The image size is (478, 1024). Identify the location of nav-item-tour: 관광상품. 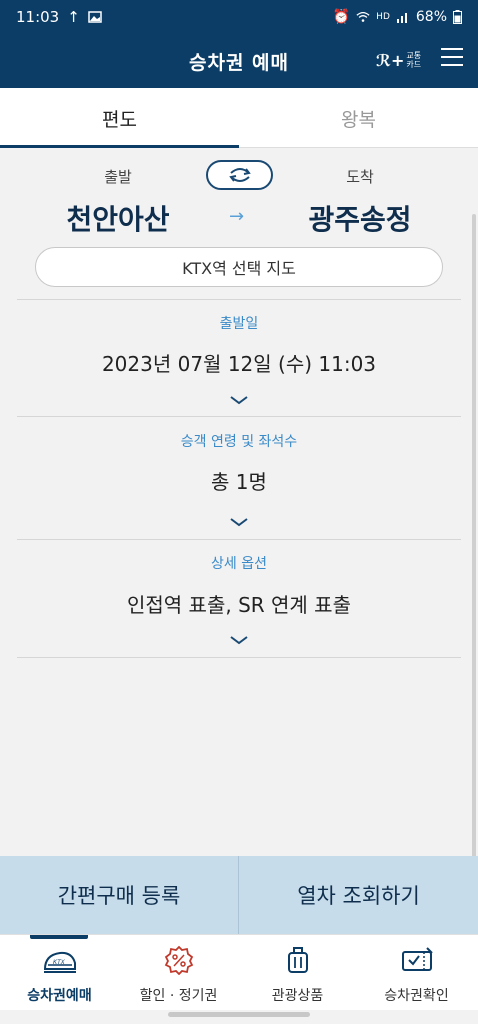
(297, 973).